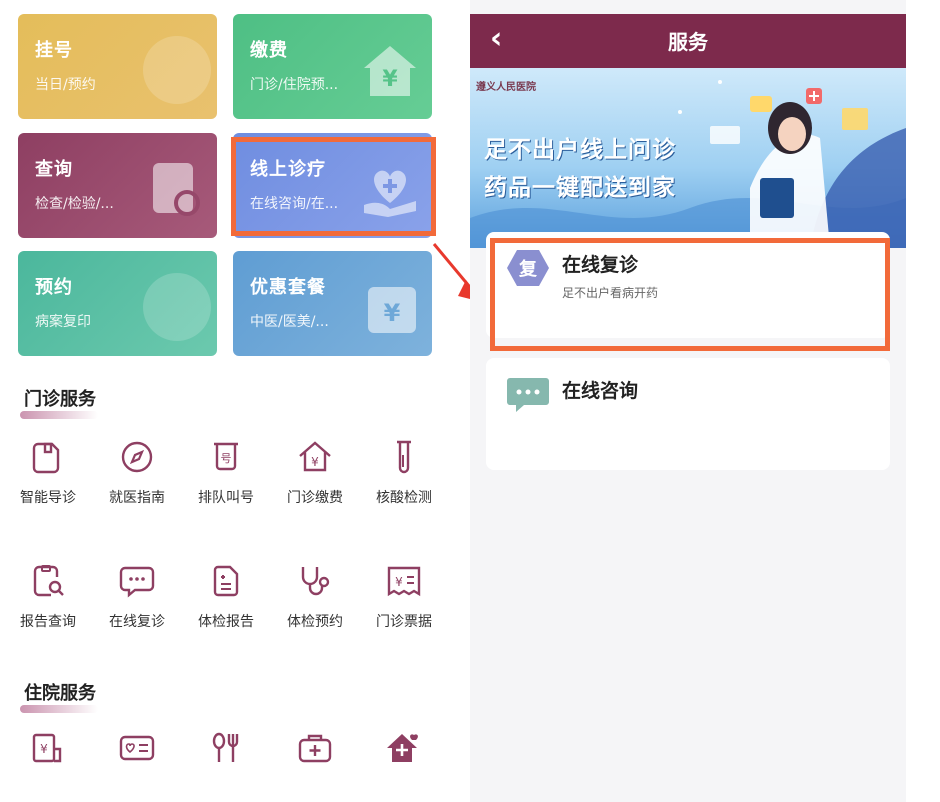 Image resolution: width=940 pixels, height=802 pixels. I want to click on banner-line-1: 足不出户线上问诊, so click(580, 150).